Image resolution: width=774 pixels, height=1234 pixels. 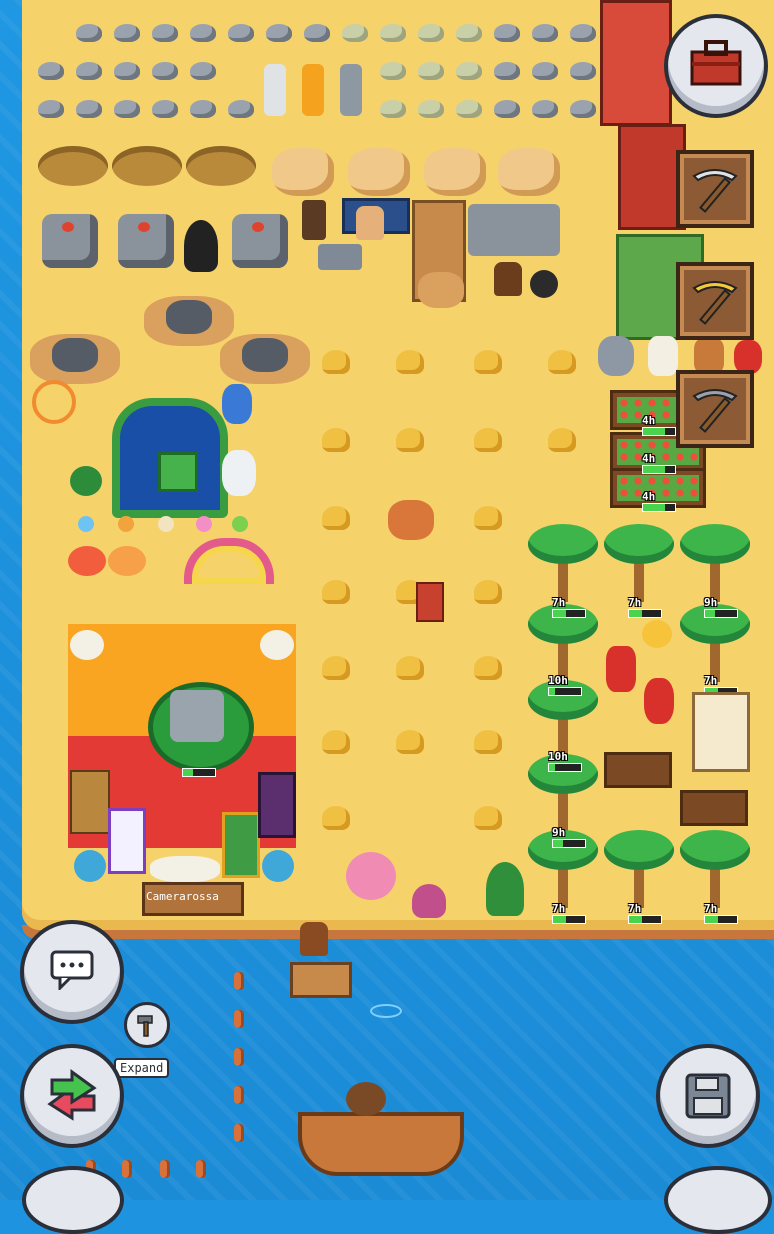 I want to click on expand-hammer-button, so click(x=147, y=1025).